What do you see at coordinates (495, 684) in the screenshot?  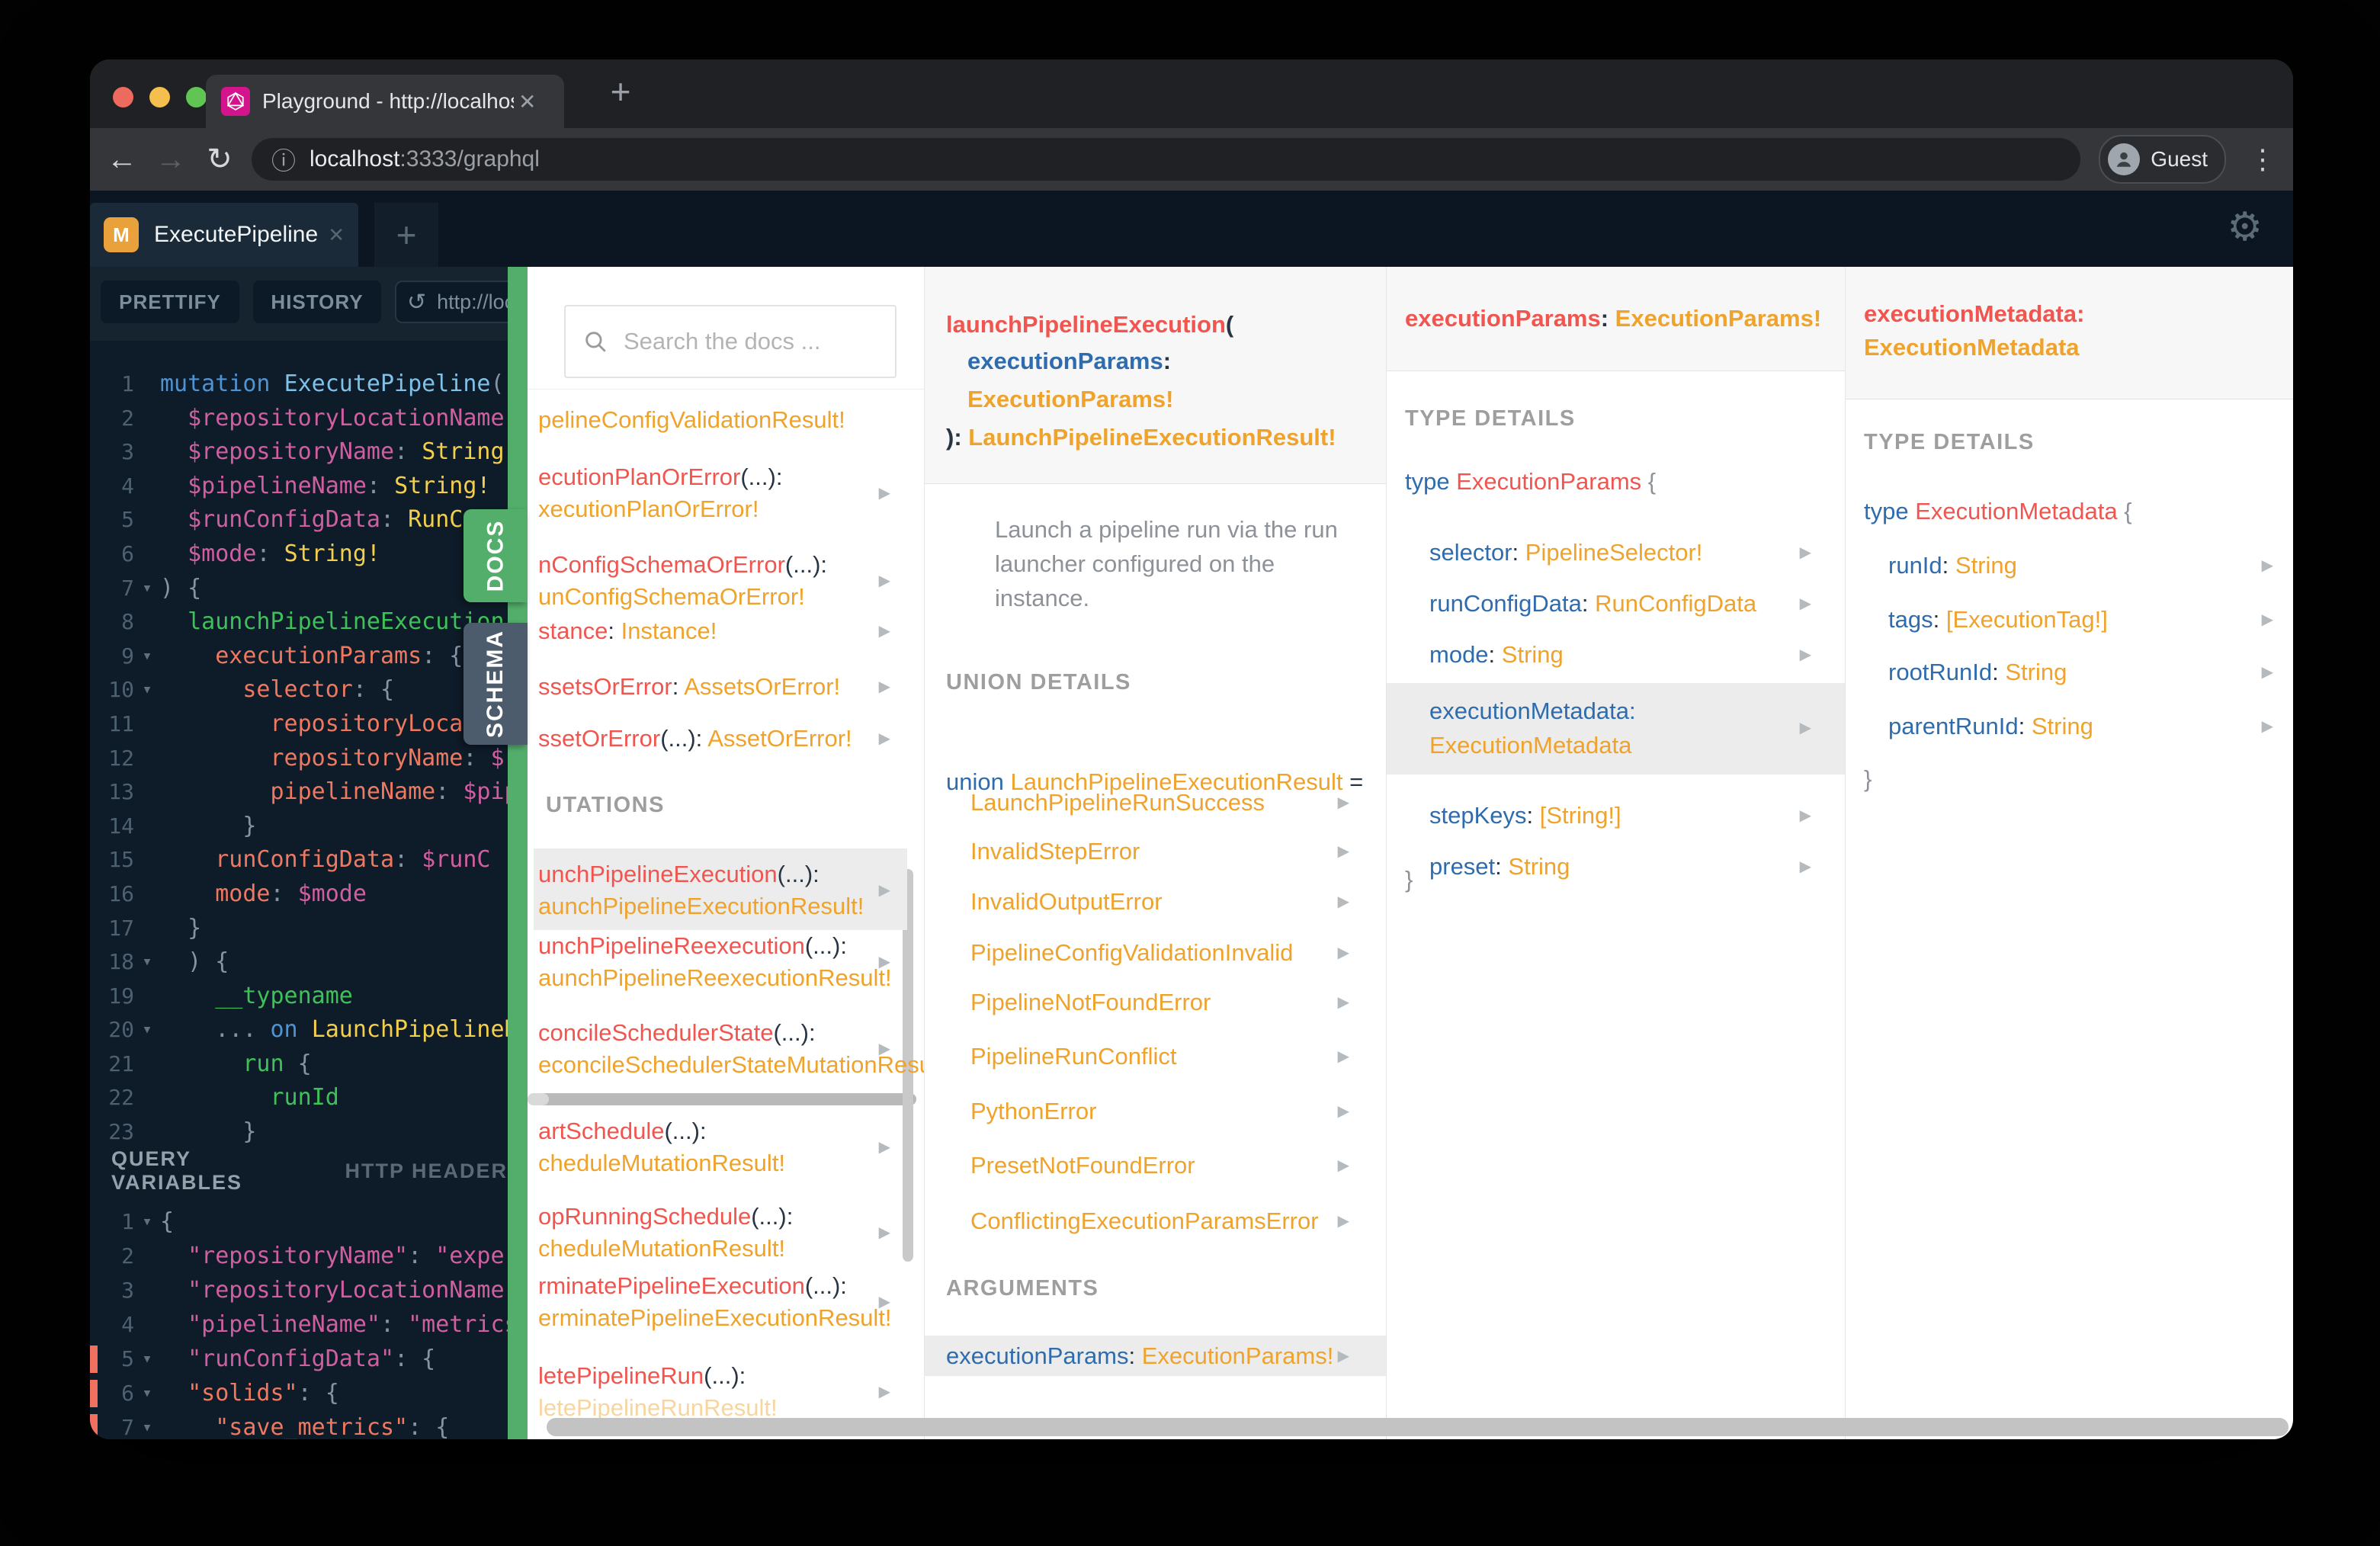 I see `schema-side-tab: SCHEMA` at bounding box center [495, 684].